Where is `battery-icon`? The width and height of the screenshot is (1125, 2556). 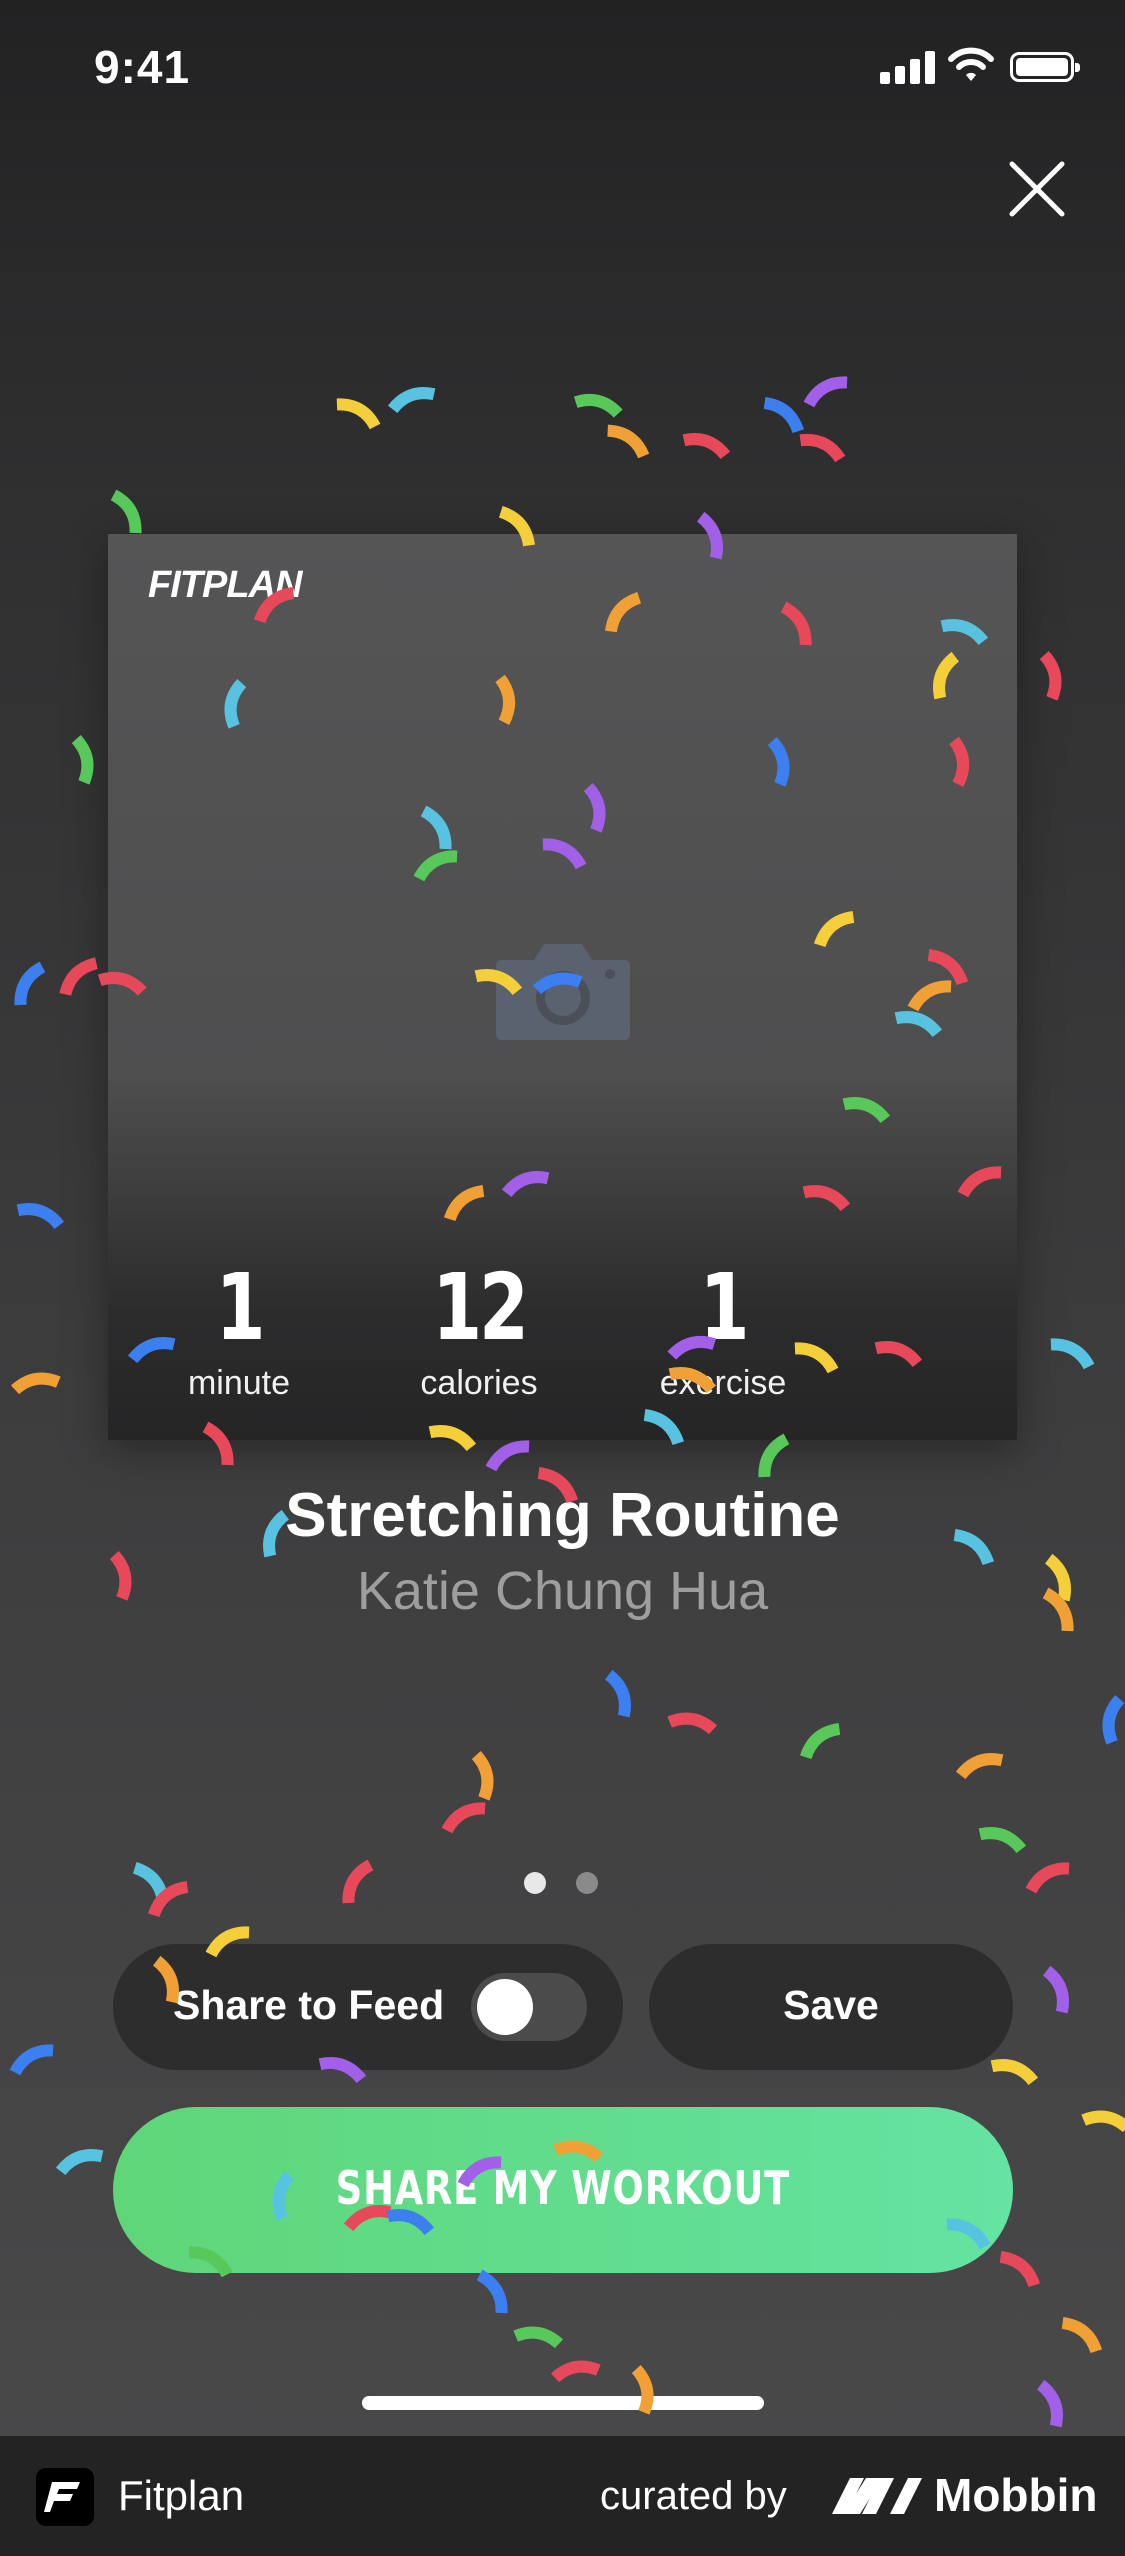 battery-icon is located at coordinates (1045, 67).